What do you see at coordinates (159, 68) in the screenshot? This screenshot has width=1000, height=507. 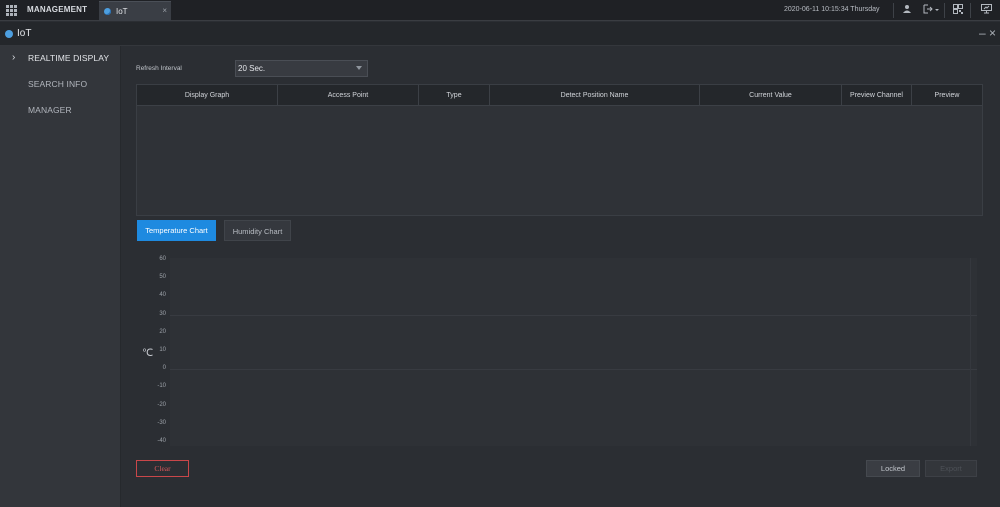 I see `refresh-interval-label: Refresh Interval` at bounding box center [159, 68].